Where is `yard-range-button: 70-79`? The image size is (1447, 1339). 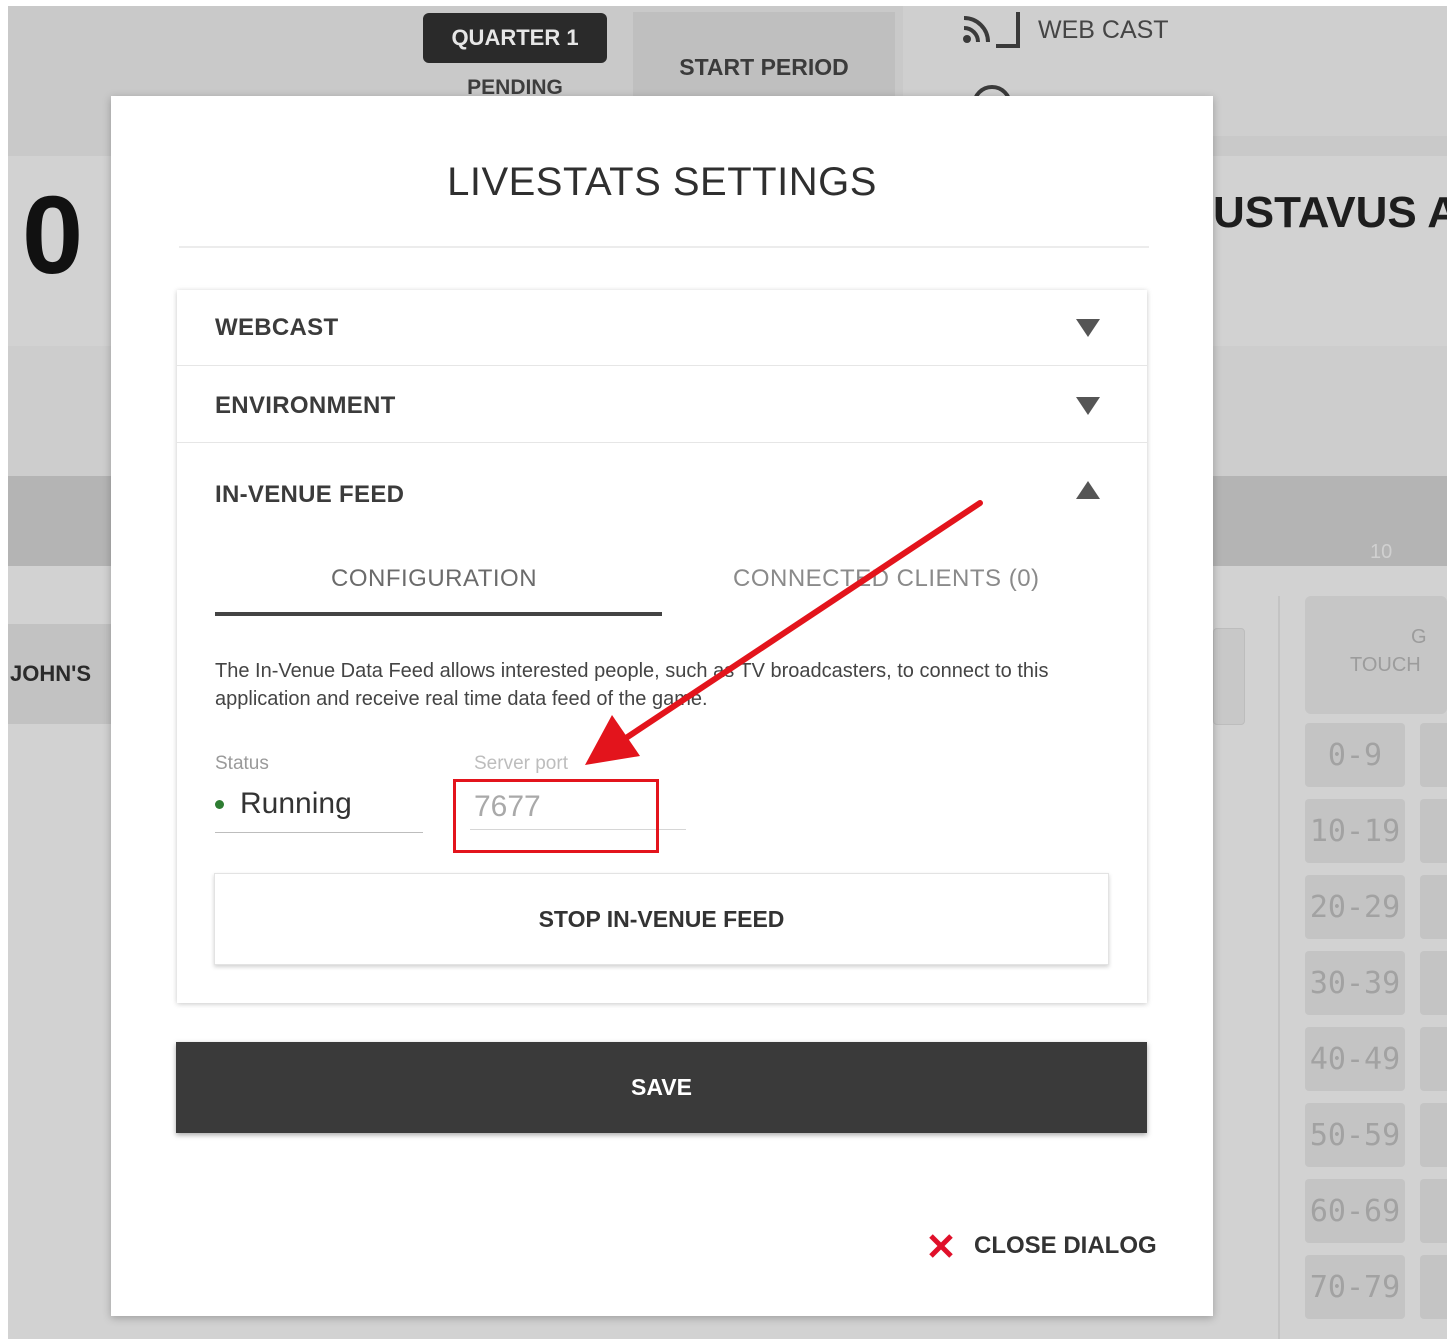 yard-range-button: 70-79 is located at coordinates (1355, 1287).